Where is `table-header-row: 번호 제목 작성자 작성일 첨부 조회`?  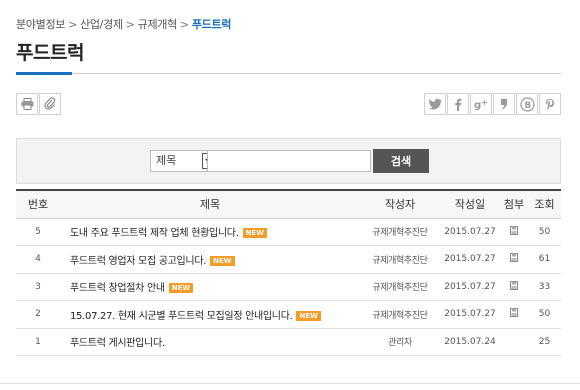
table-header-row: 번호 제목 작성자 작성일 첨부 조회 is located at coordinates (288, 204).